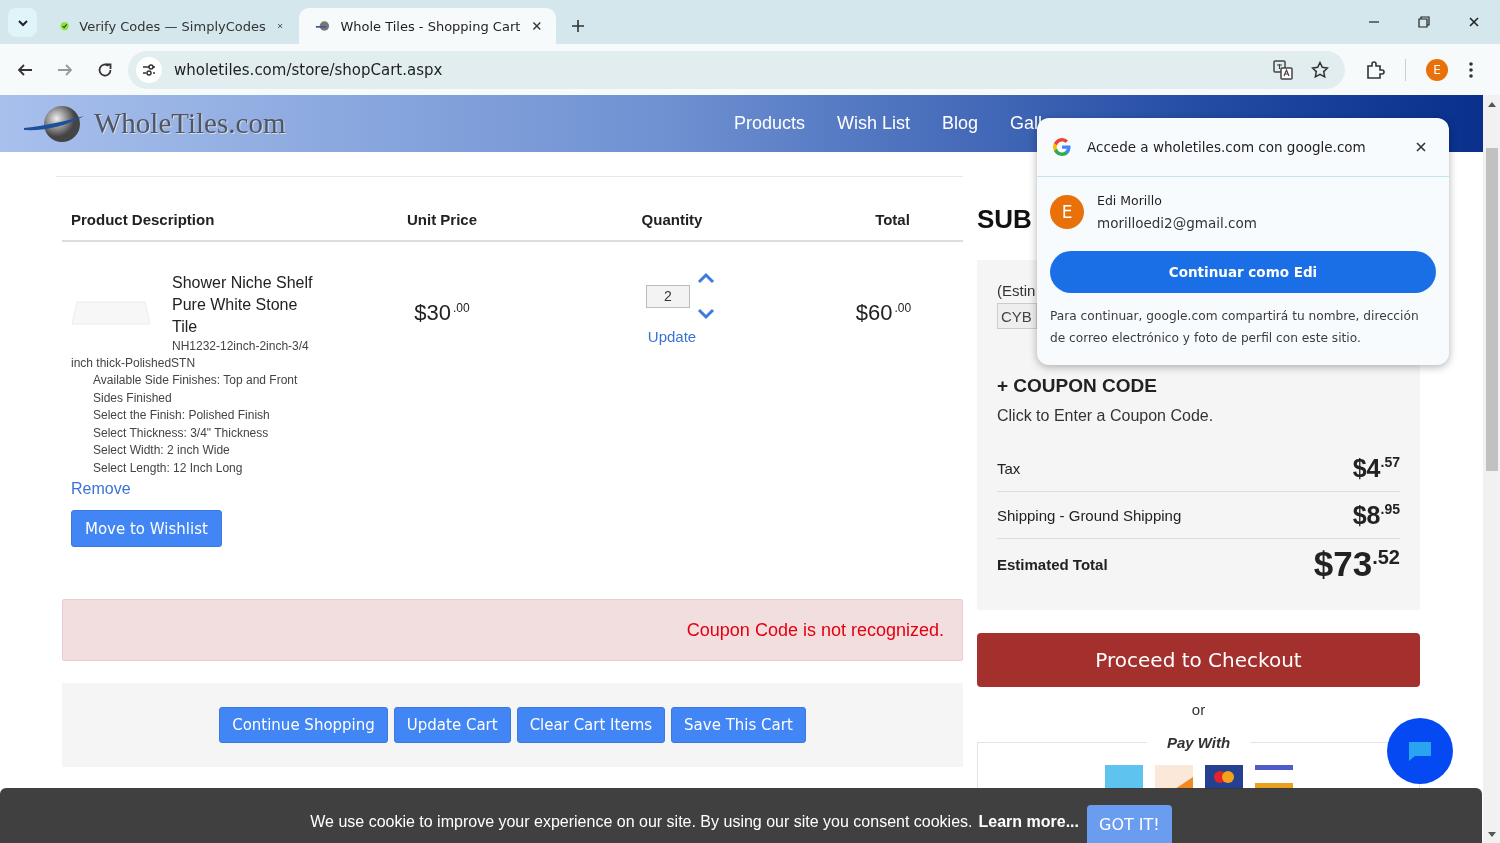 The image size is (1500, 843). What do you see at coordinates (149, 69) in the screenshot?
I see `site-settings-icon` at bounding box center [149, 69].